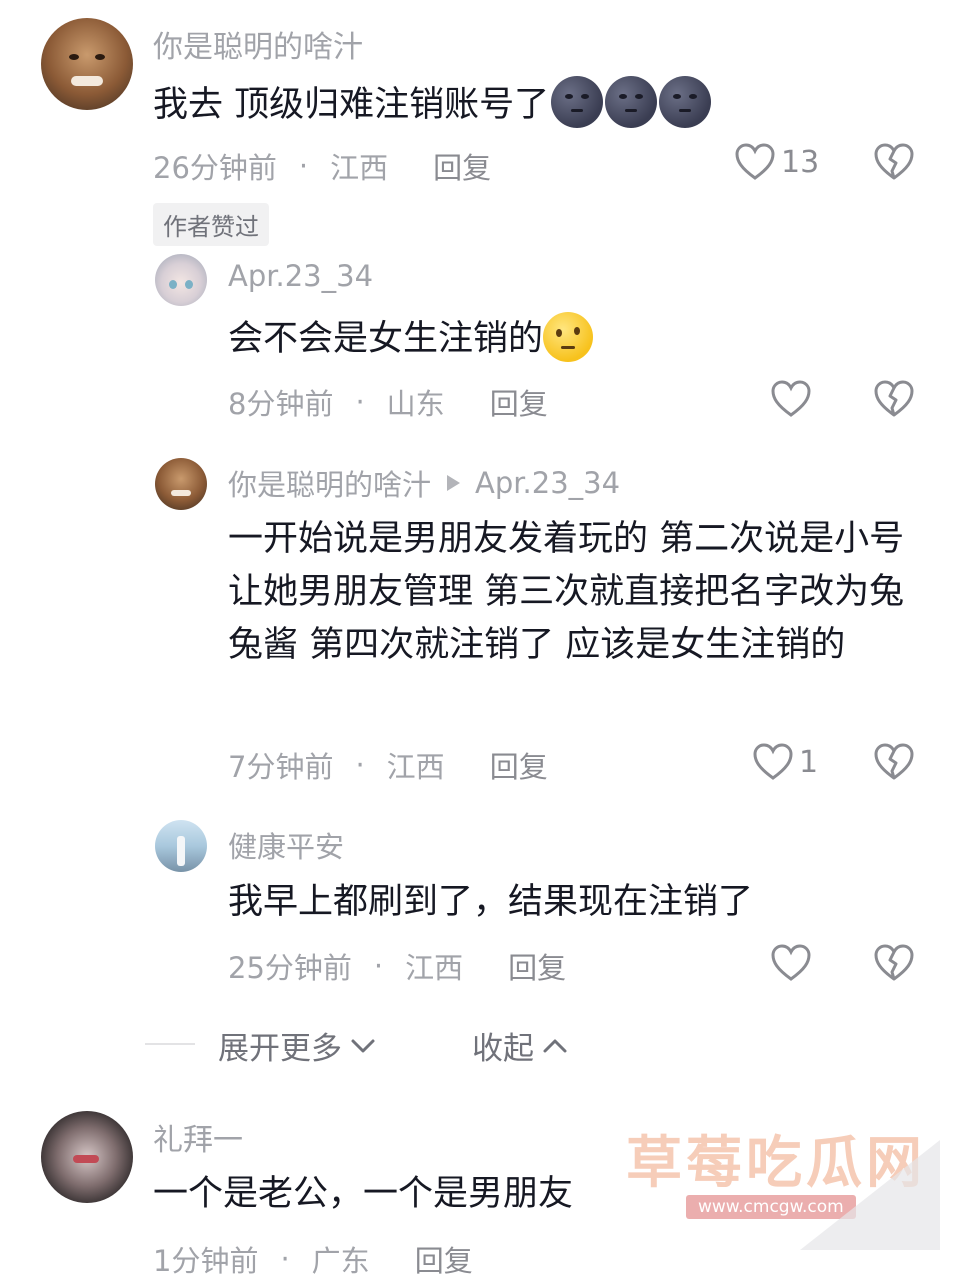 This screenshot has height=1280, width=964. Describe the element at coordinates (322, 166) in the screenshot. I see `comment-meta: 26分钟前 · 江西 回复` at that location.